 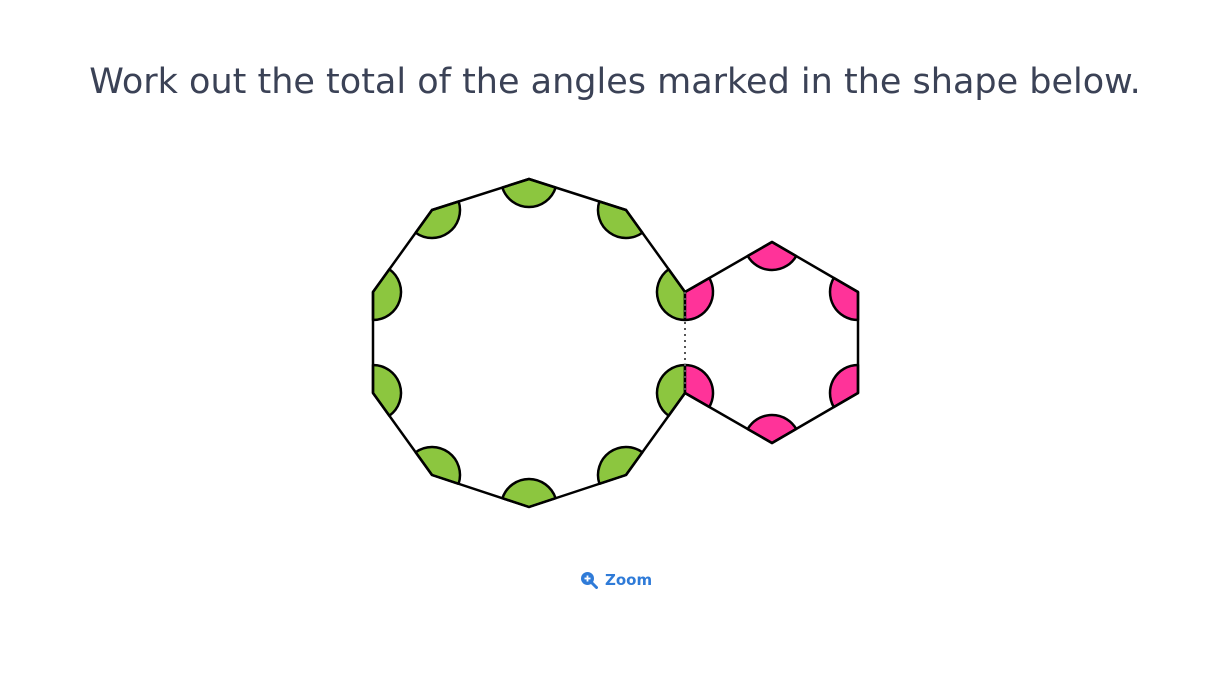 I want to click on hexagon-outline, so click(x=772, y=342).